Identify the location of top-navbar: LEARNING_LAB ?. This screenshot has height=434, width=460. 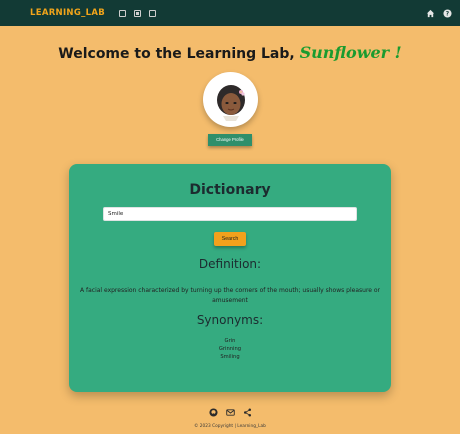
(230, 13).